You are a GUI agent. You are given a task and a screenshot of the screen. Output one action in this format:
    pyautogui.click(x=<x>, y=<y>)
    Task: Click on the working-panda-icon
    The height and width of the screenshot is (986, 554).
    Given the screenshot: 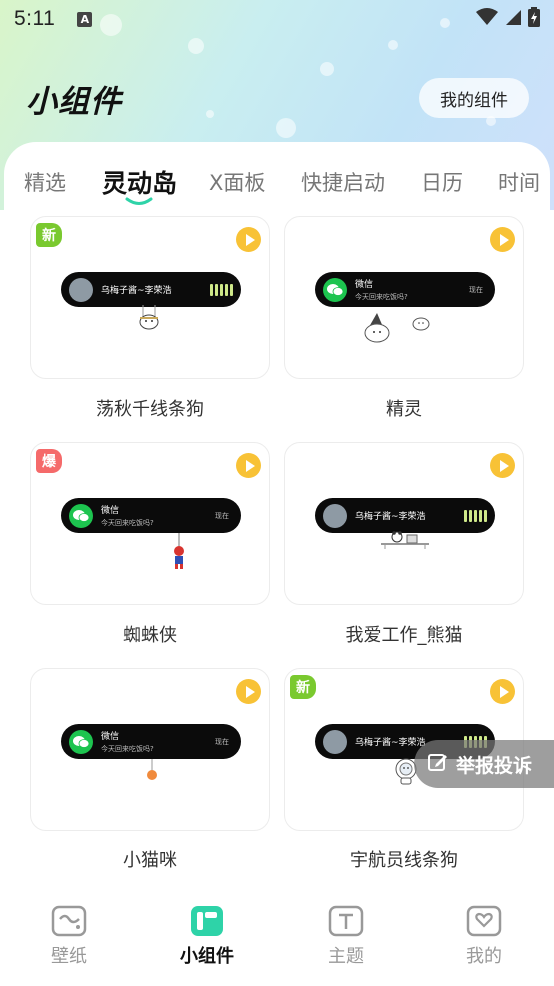 What is the action you would take?
    pyautogui.click(x=405, y=540)
    